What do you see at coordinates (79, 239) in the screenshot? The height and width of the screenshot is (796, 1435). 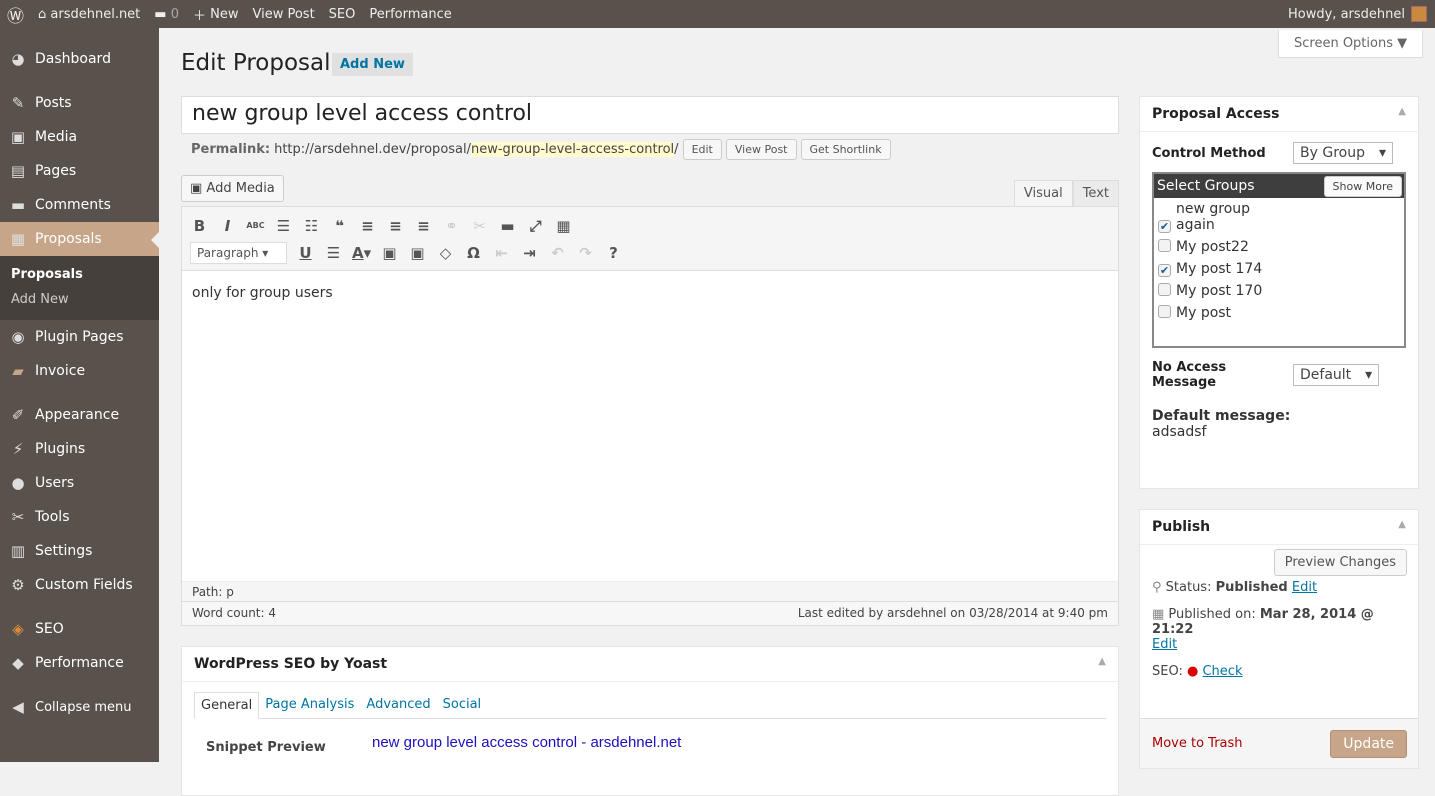 I see `sidebar-item-proposals: ▦ Proposals` at bounding box center [79, 239].